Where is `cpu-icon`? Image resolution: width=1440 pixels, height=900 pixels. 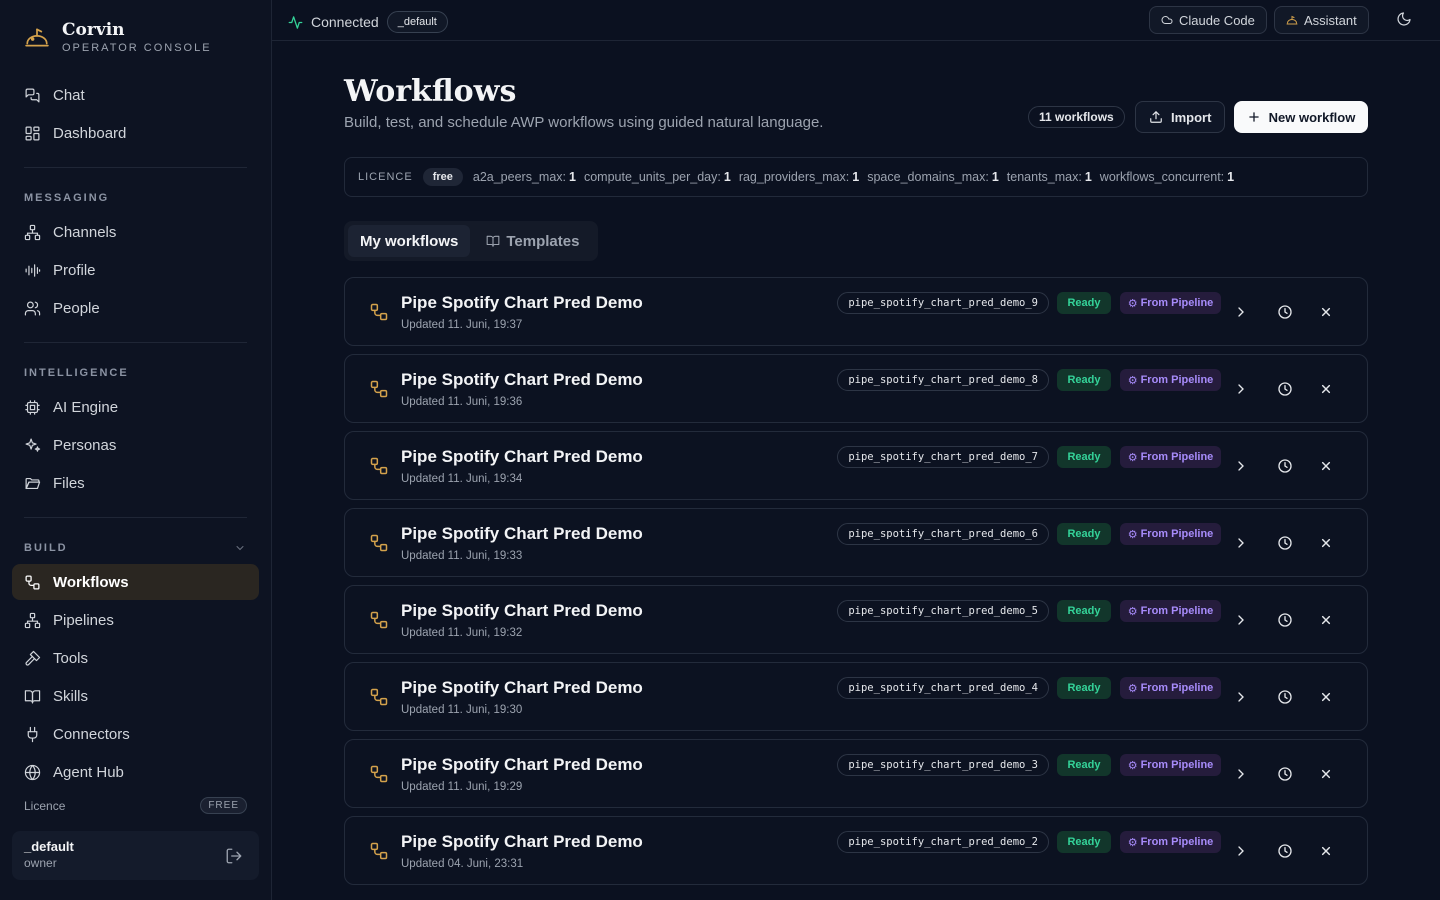 cpu-icon is located at coordinates (32, 407).